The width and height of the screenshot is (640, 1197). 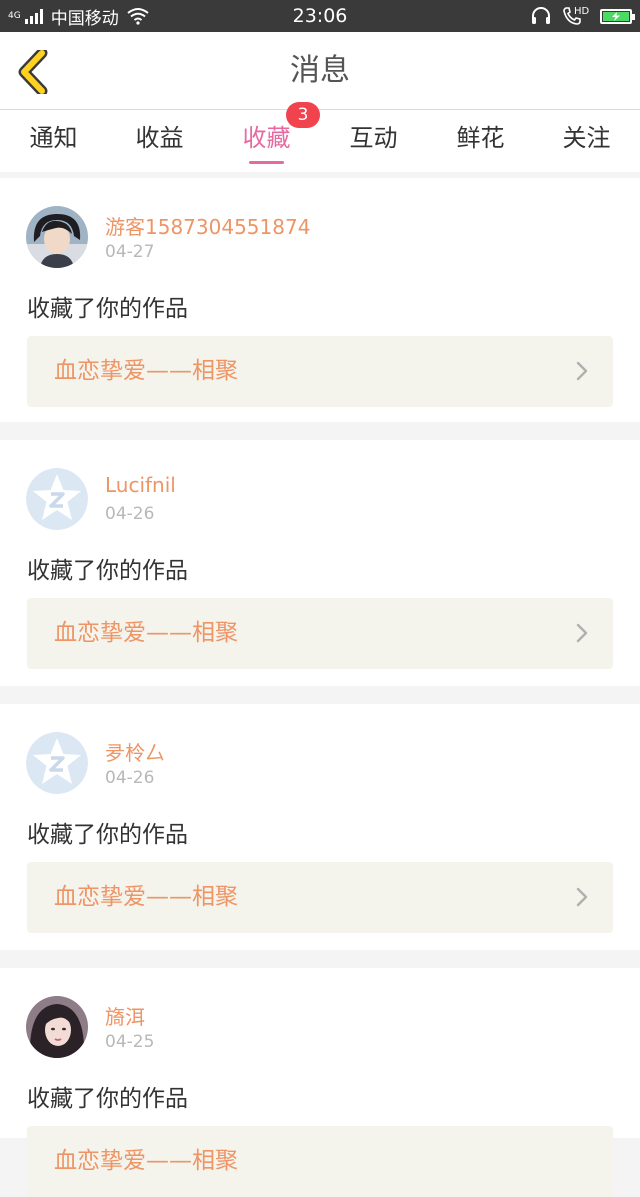 What do you see at coordinates (159, 138) in the screenshot?
I see `tab-label: 收益` at bounding box center [159, 138].